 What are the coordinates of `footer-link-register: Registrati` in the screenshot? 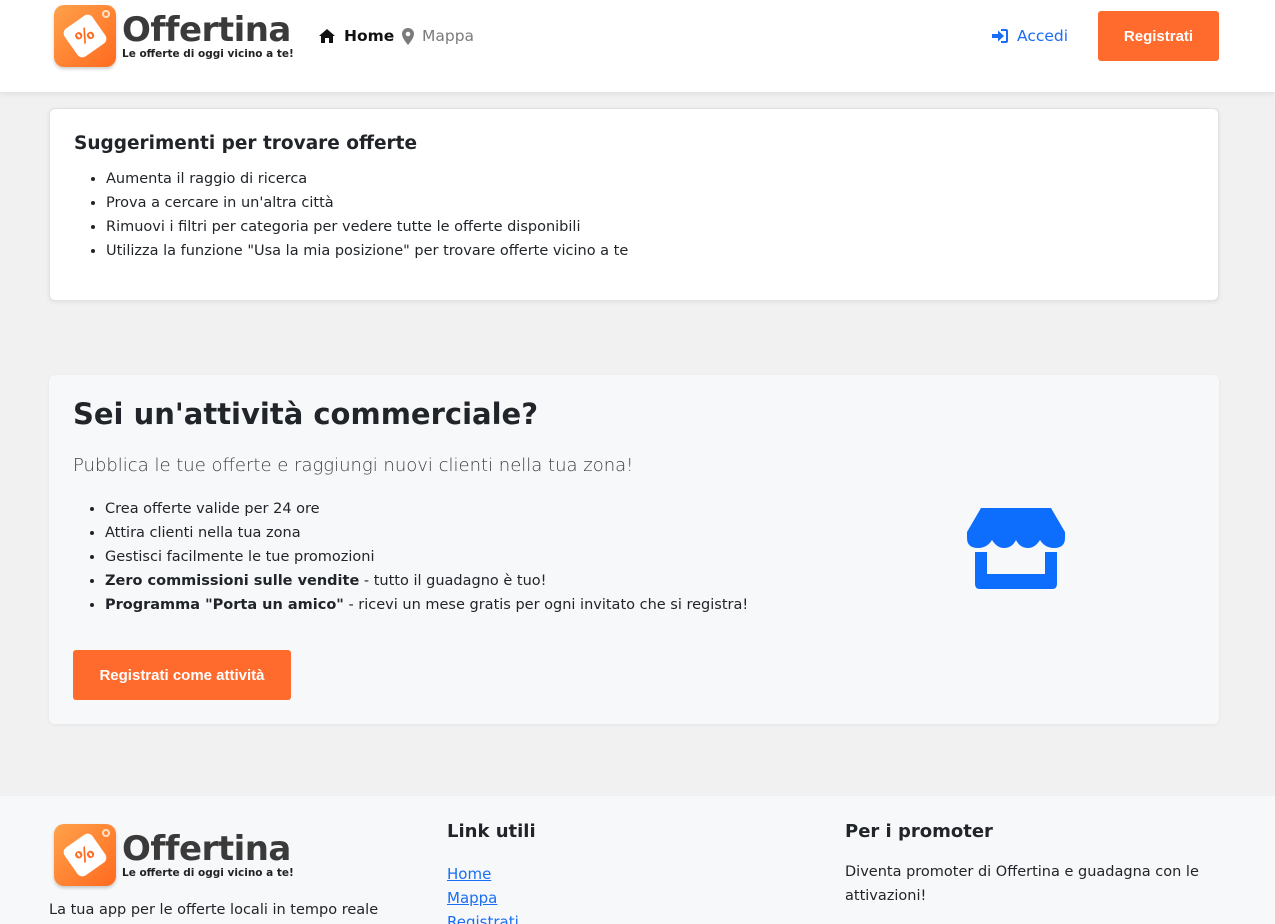 It's located at (483, 917).